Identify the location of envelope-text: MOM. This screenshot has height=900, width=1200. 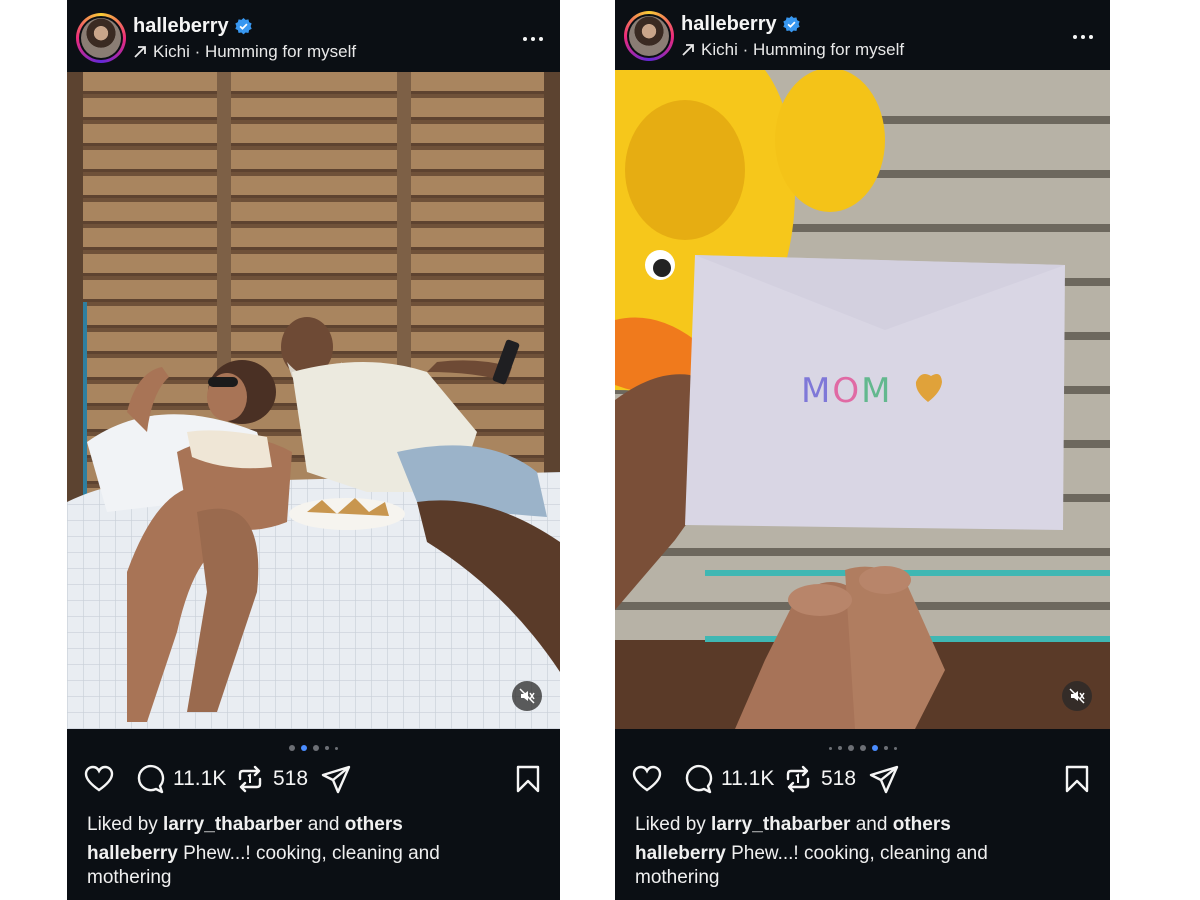
(846, 391).